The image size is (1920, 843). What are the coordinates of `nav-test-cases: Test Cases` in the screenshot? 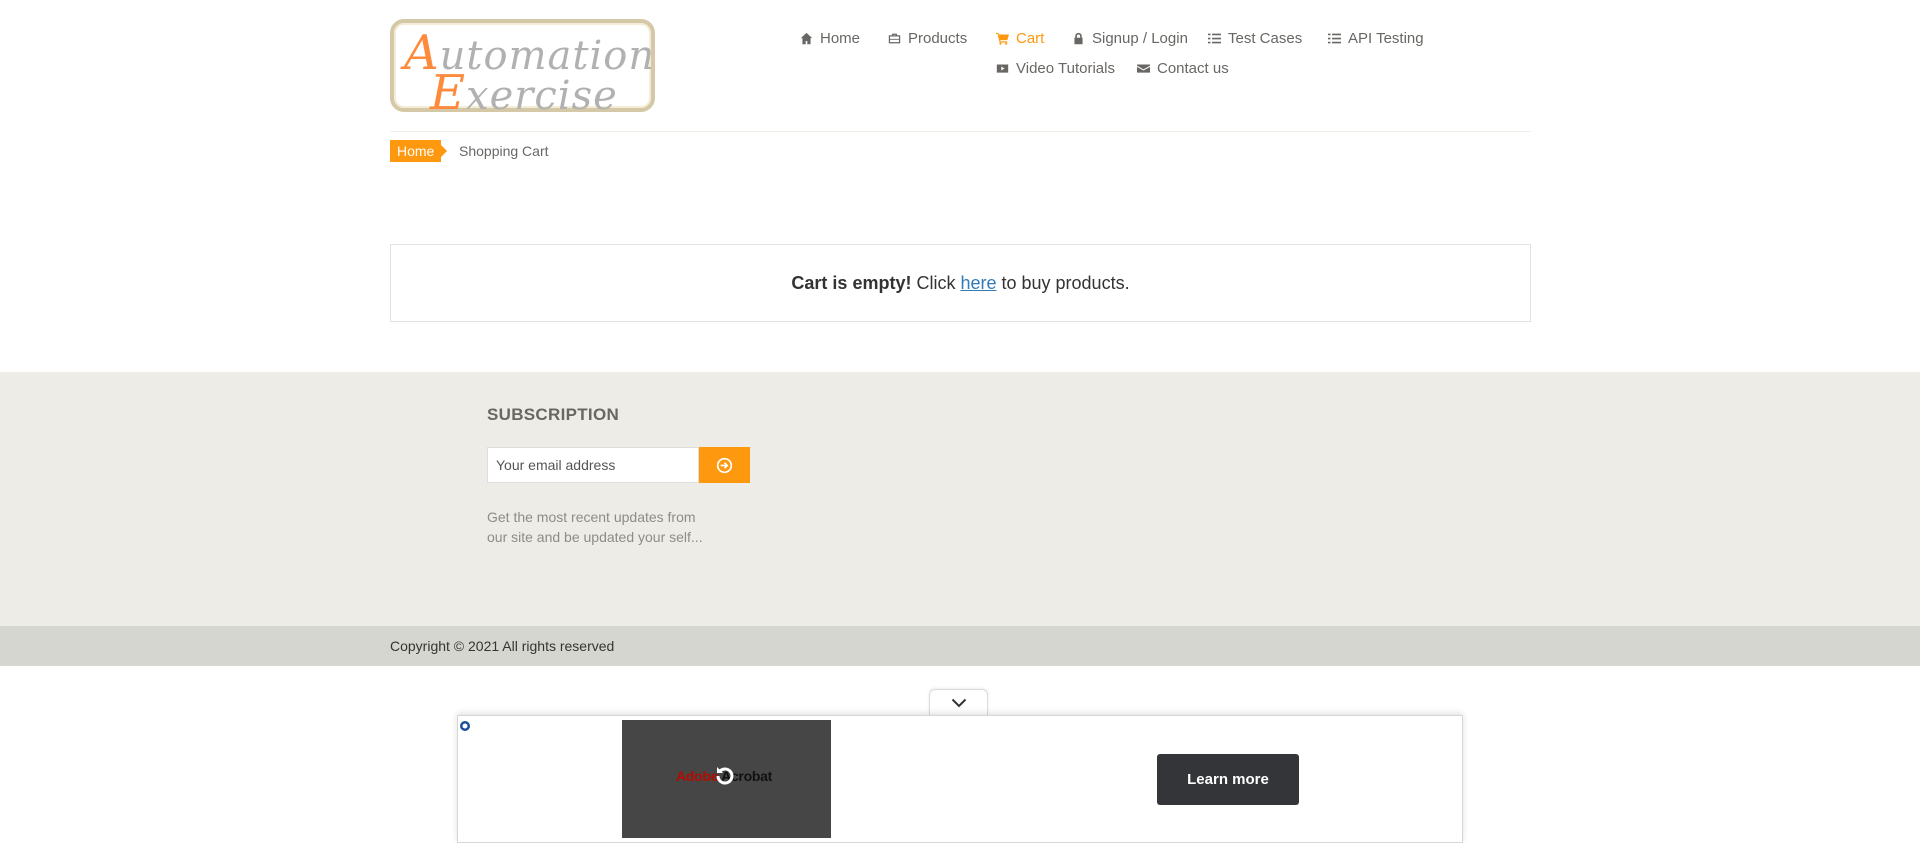 It's located at (1255, 38).